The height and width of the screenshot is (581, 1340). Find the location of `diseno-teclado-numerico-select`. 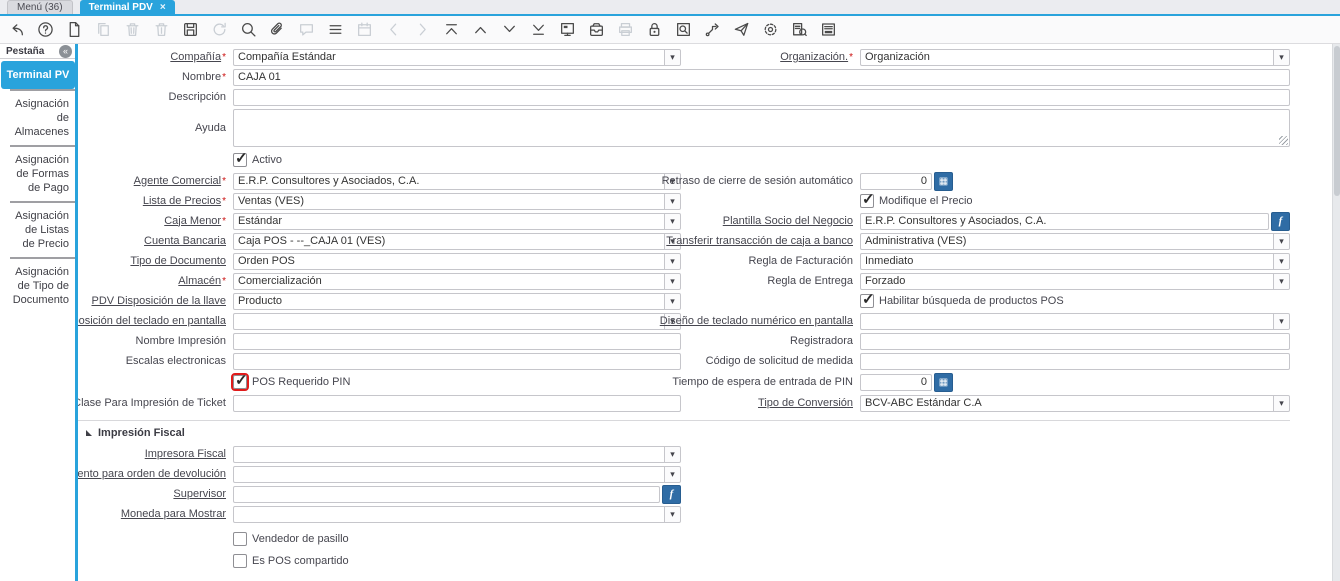

diseno-teclado-numerico-select is located at coordinates (1075, 321).